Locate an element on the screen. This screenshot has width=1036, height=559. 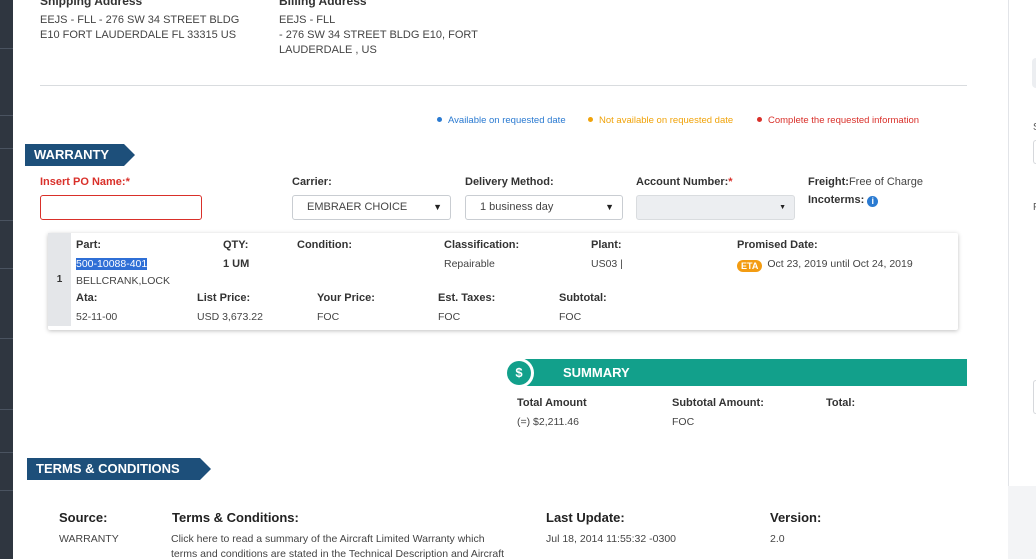
blue-dot-icon is located at coordinates (439, 119).